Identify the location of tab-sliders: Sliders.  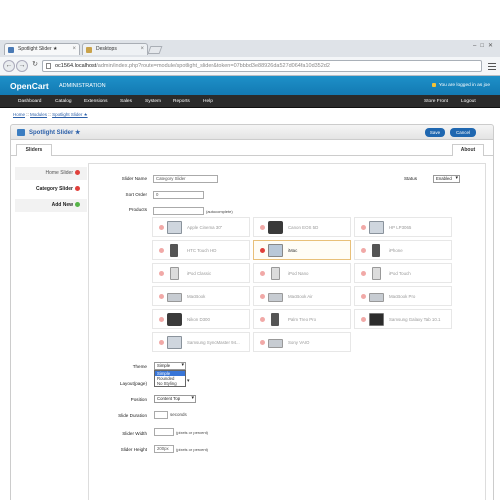
(34, 150).